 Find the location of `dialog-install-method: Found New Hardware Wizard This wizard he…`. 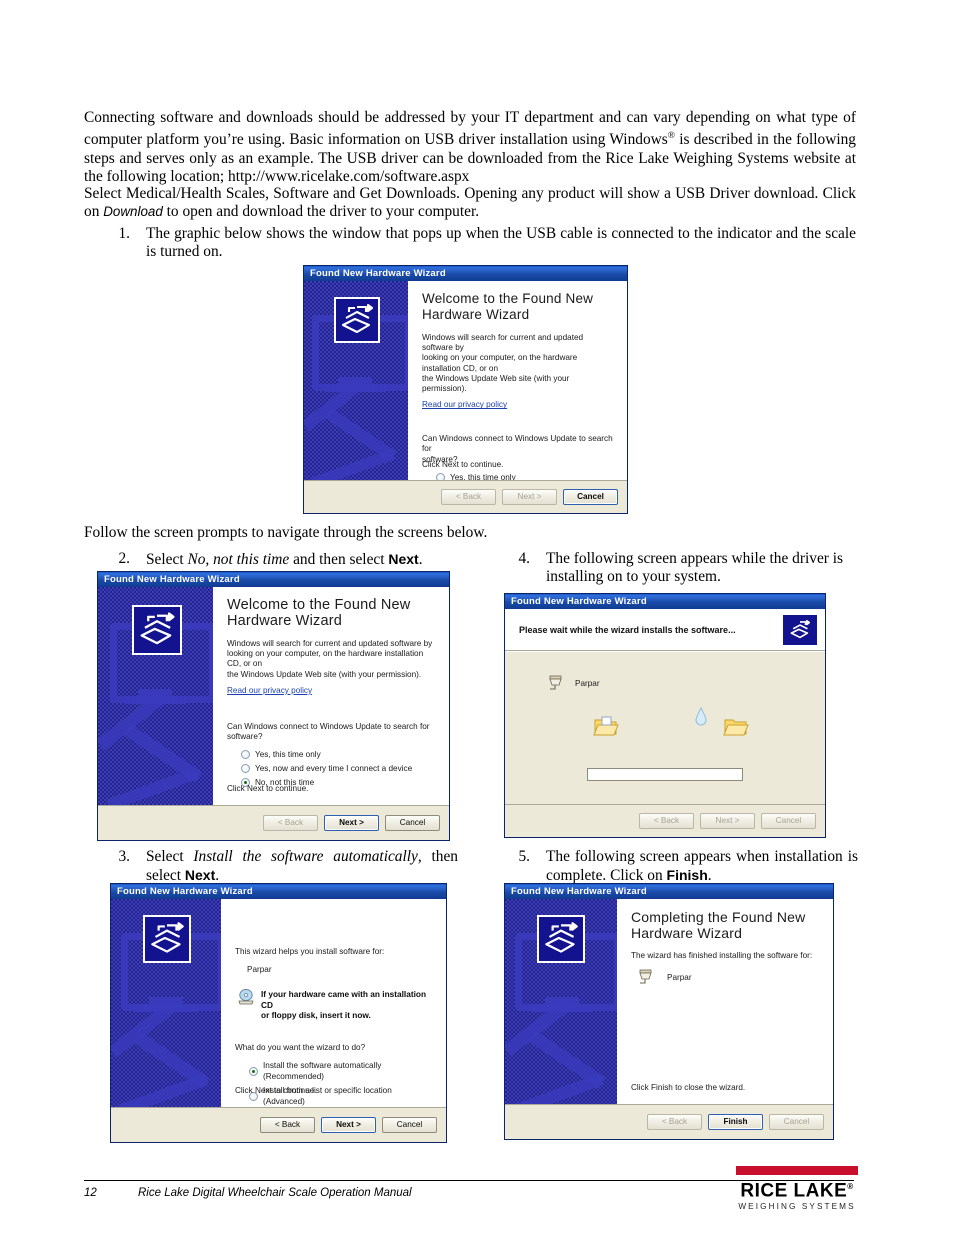

dialog-install-method: Found New Hardware Wizard This wizard he… is located at coordinates (278, 1013).